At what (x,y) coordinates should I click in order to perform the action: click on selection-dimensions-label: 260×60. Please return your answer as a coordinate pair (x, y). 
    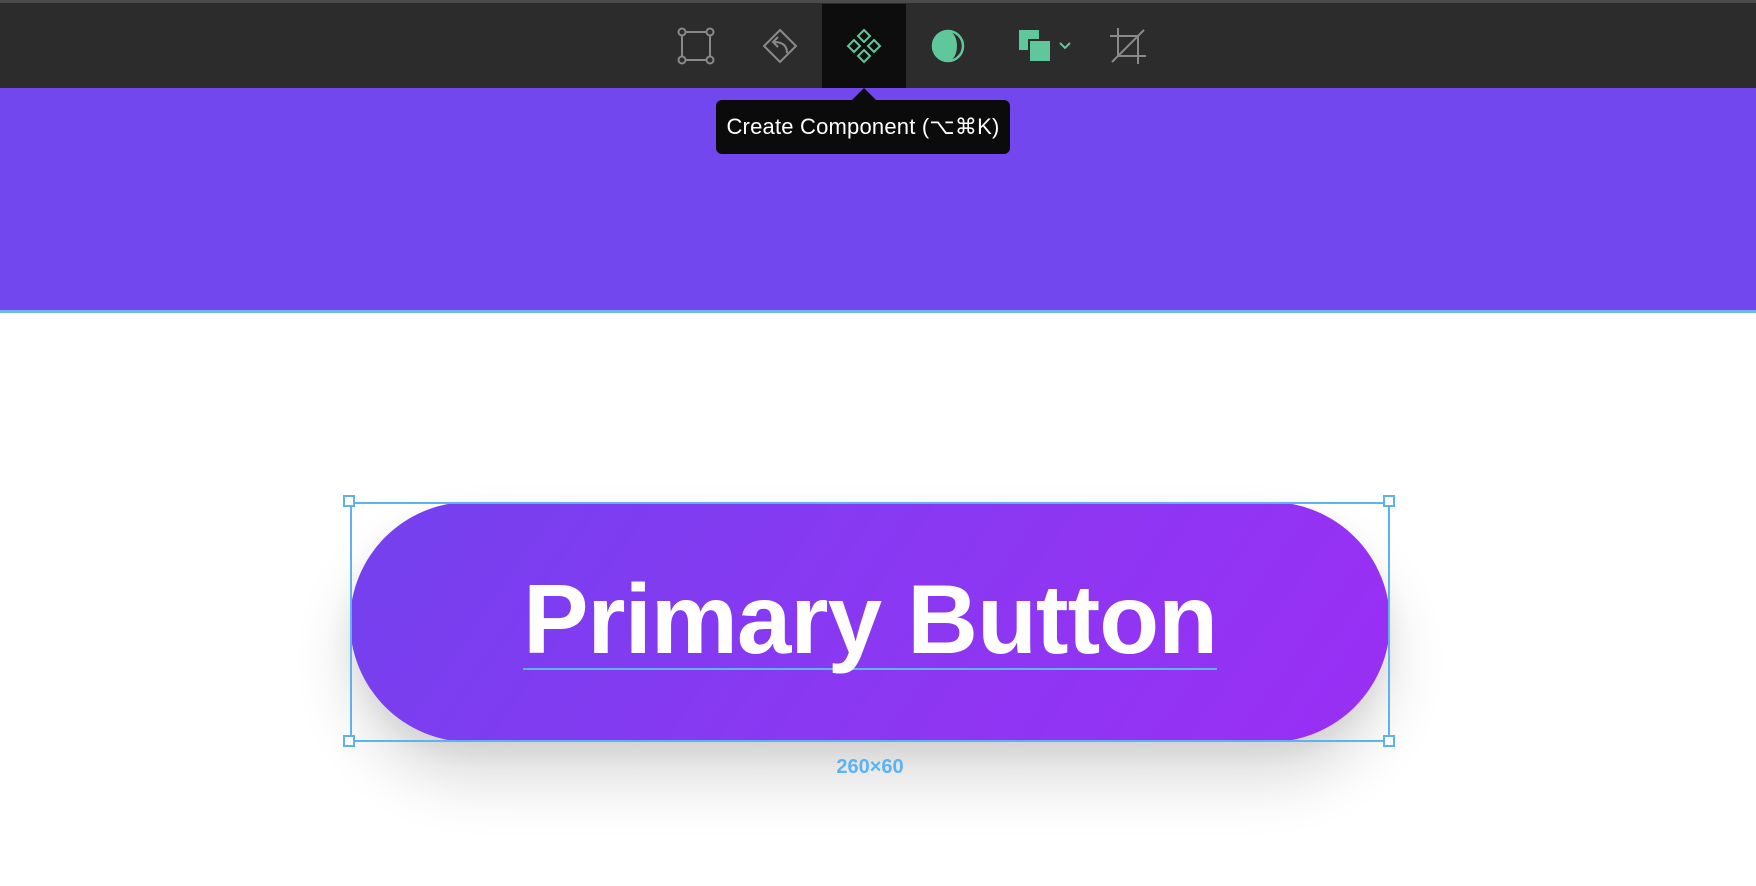
    Looking at the image, I should click on (870, 767).